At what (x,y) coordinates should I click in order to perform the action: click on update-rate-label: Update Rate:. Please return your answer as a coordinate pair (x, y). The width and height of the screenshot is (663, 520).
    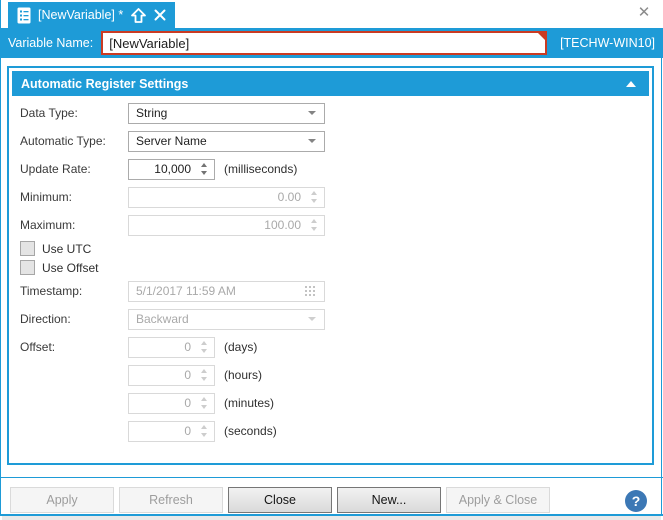
    Looking at the image, I should click on (55, 169).